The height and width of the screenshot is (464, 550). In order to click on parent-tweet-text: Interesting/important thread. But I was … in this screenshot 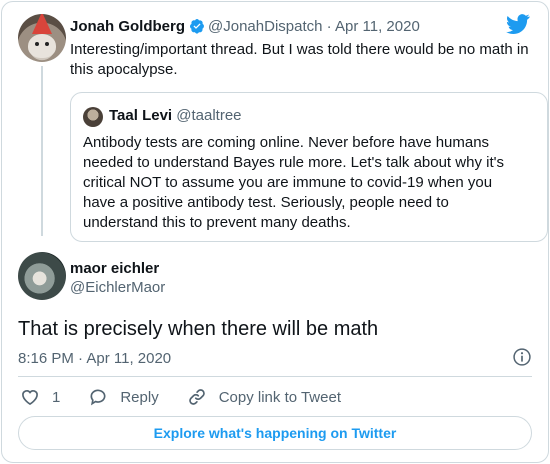, I will do `click(299, 59)`.